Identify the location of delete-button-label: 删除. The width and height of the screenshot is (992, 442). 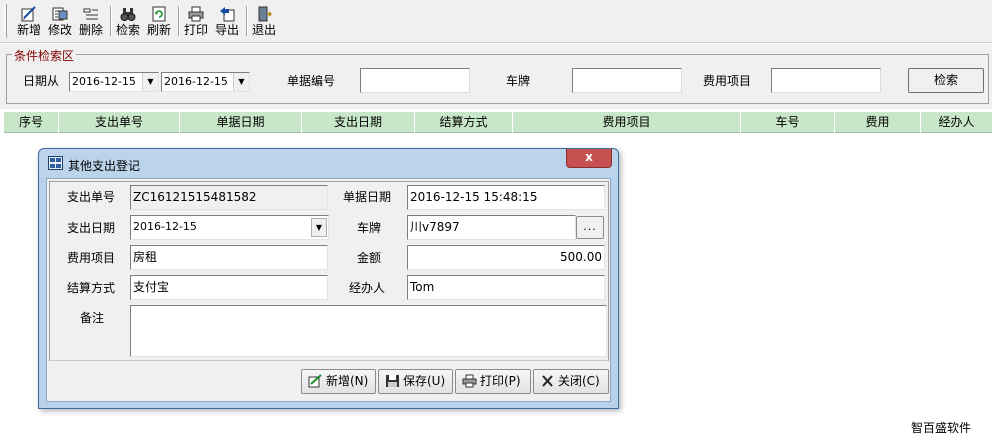
(90, 30).